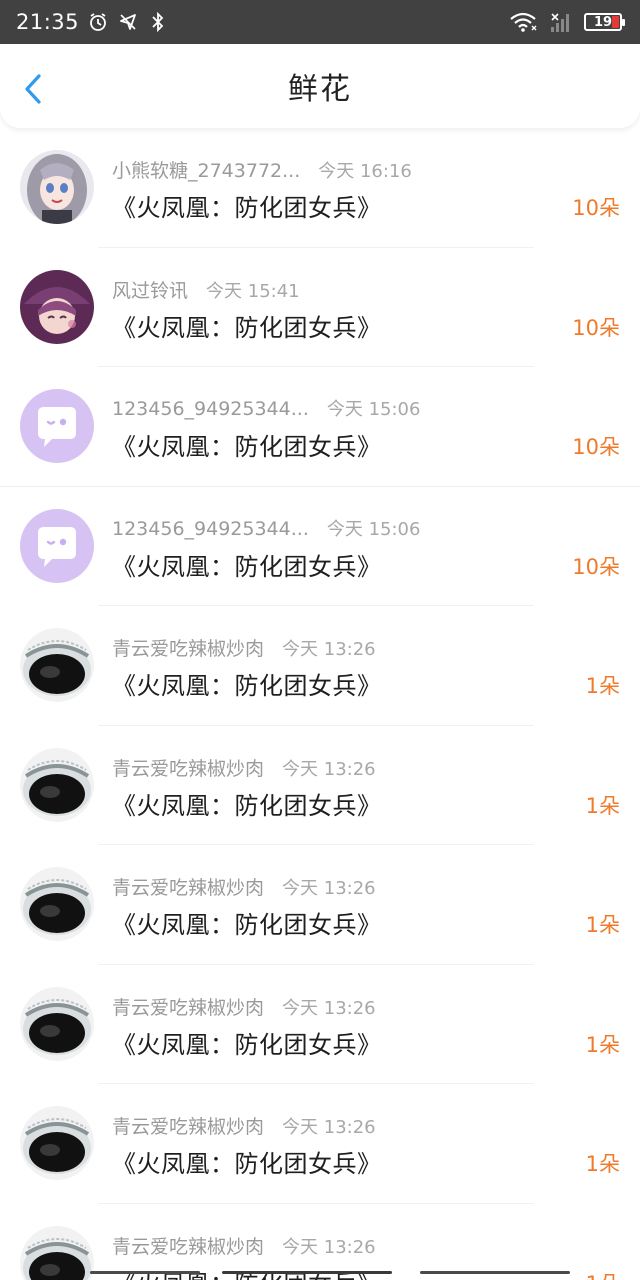  What do you see at coordinates (523, 22) in the screenshot?
I see `wifi-icon` at bounding box center [523, 22].